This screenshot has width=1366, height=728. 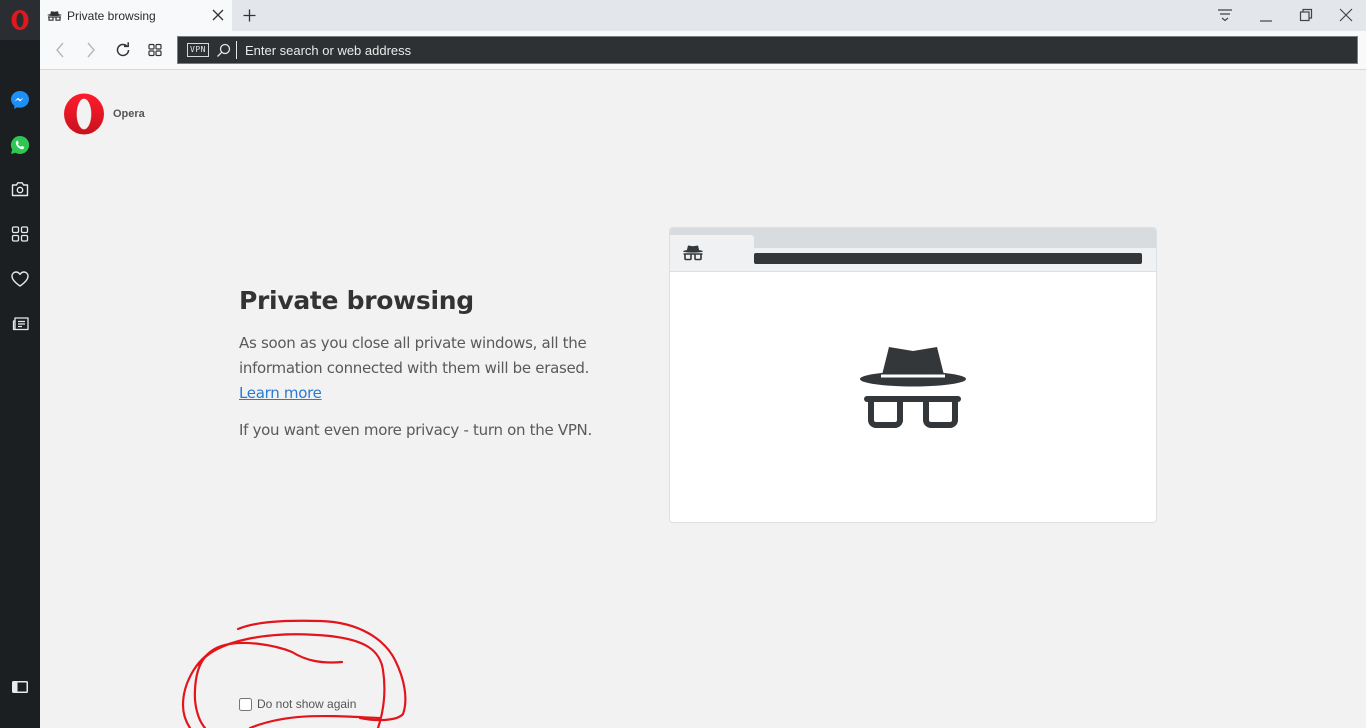 I want to click on sidebar-item-news, so click(x=20, y=324).